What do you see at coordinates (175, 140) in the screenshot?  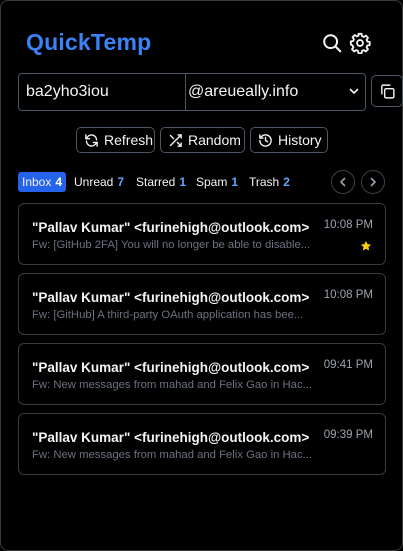 I see `shuffle-icon` at bounding box center [175, 140].